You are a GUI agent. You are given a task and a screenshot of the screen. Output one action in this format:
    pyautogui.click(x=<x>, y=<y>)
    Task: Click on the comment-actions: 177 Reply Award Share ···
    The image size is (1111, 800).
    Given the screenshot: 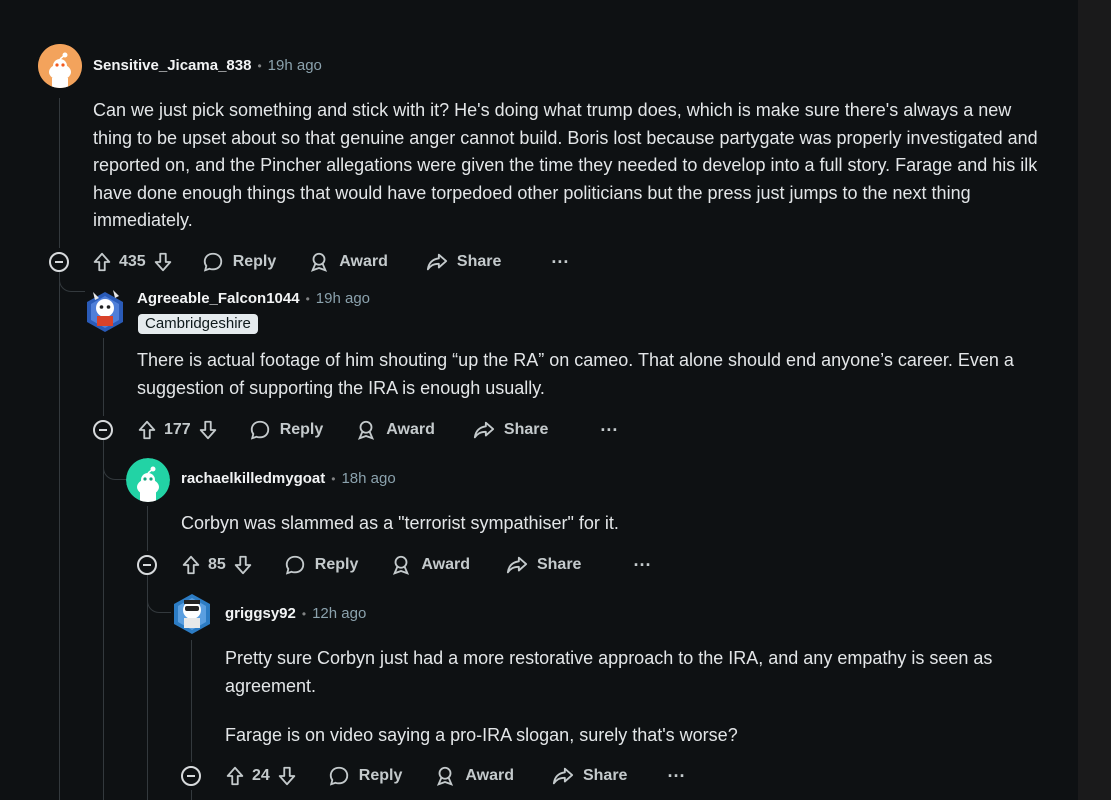 What is the action you would take?
    pyautogui.click(x=377, y=430)
    